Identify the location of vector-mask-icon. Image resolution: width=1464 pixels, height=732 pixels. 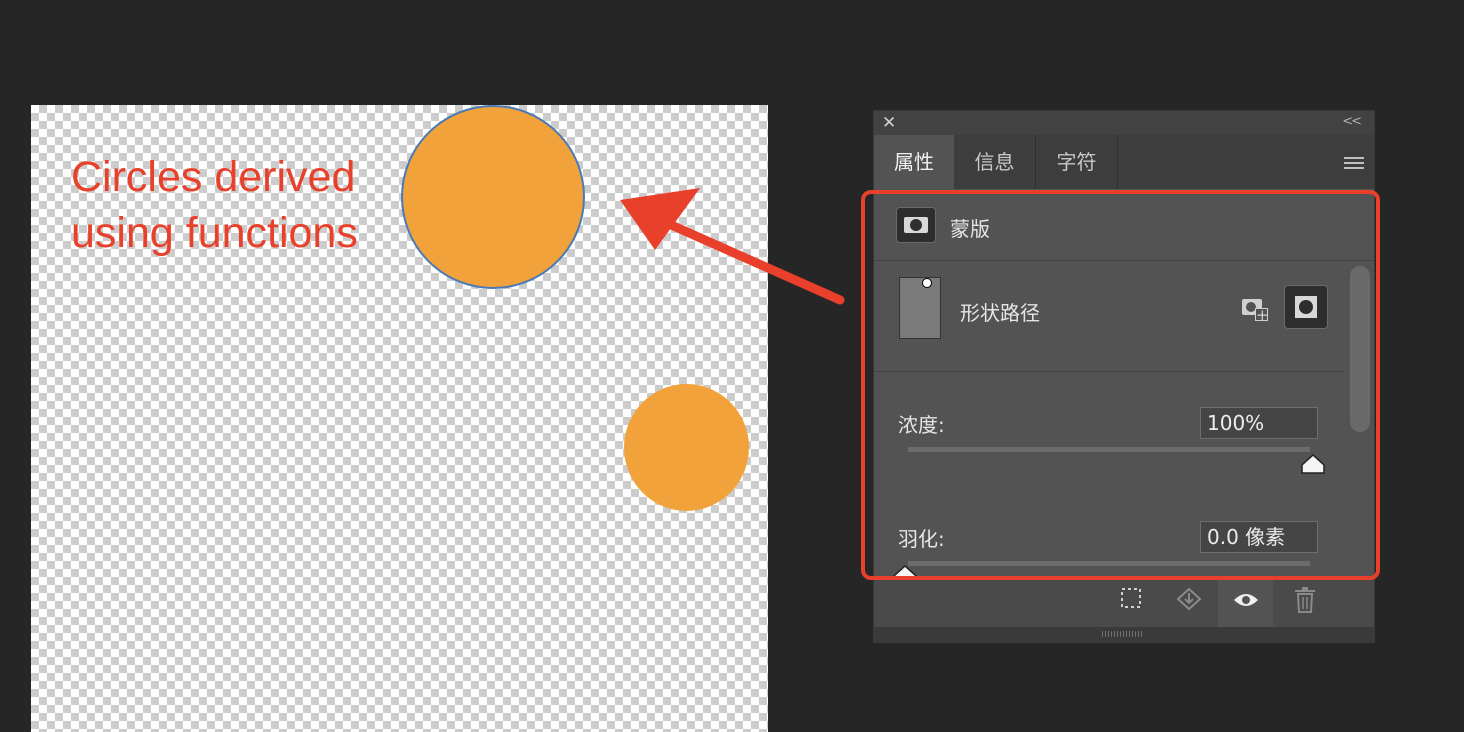
(1306, 307).